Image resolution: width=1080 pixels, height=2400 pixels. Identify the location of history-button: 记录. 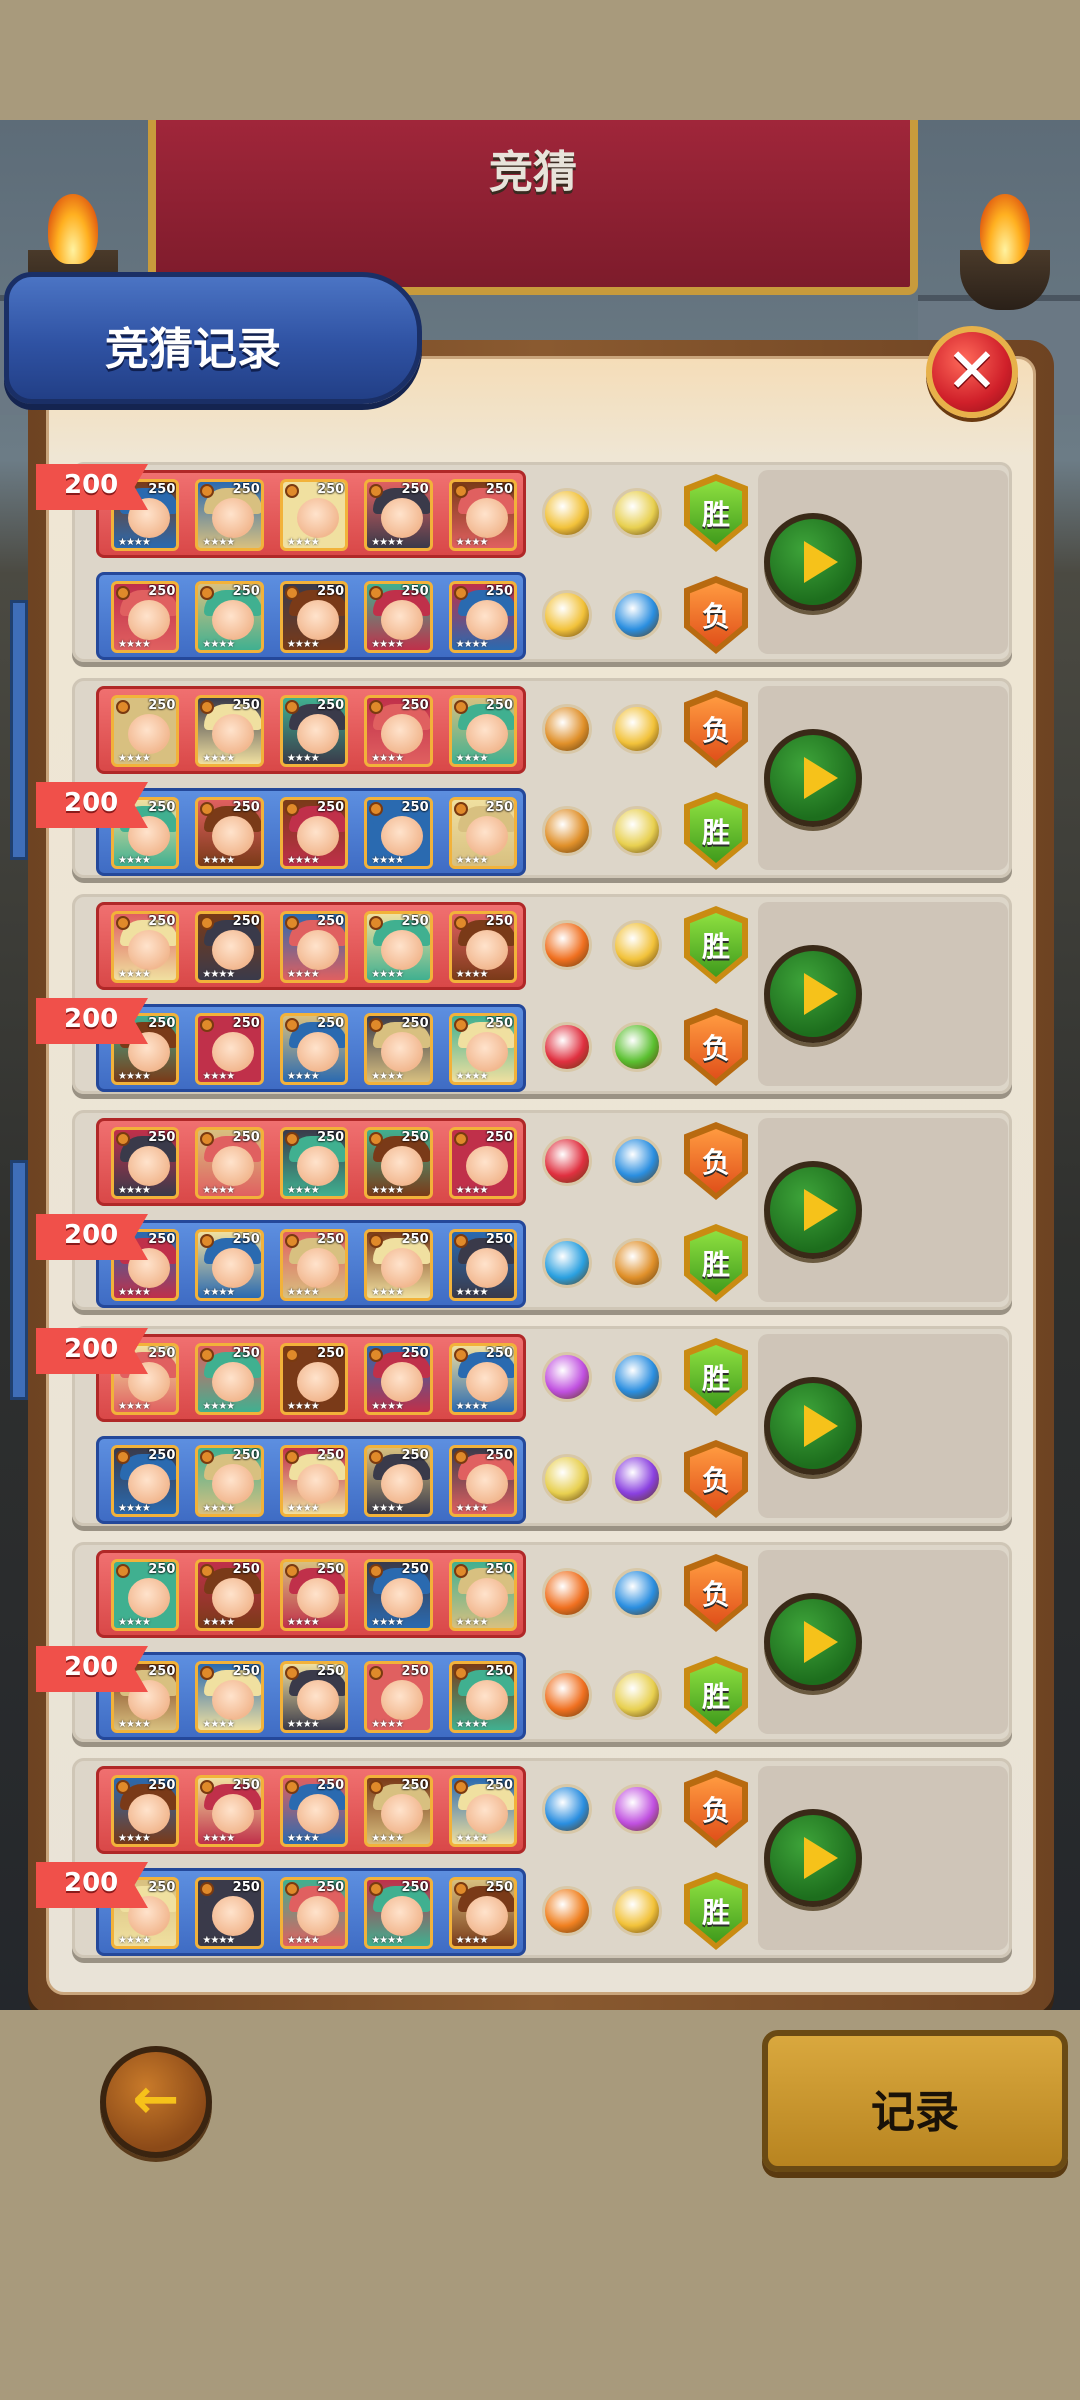
(915, 2101).